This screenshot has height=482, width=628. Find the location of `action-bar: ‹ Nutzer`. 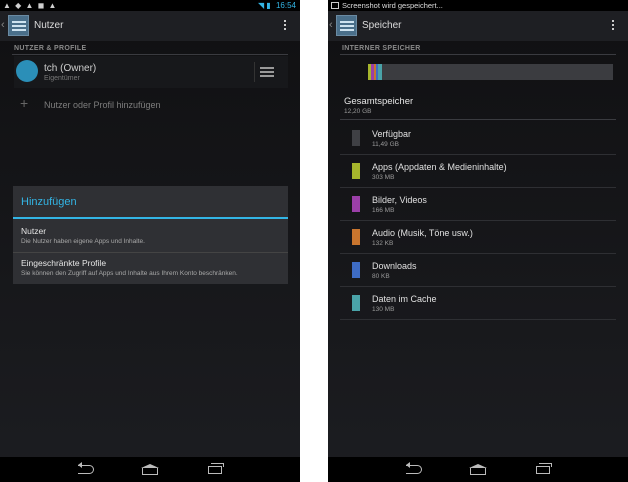

action-bar: ‹ Nutzer is located at coordinates (150, 26).